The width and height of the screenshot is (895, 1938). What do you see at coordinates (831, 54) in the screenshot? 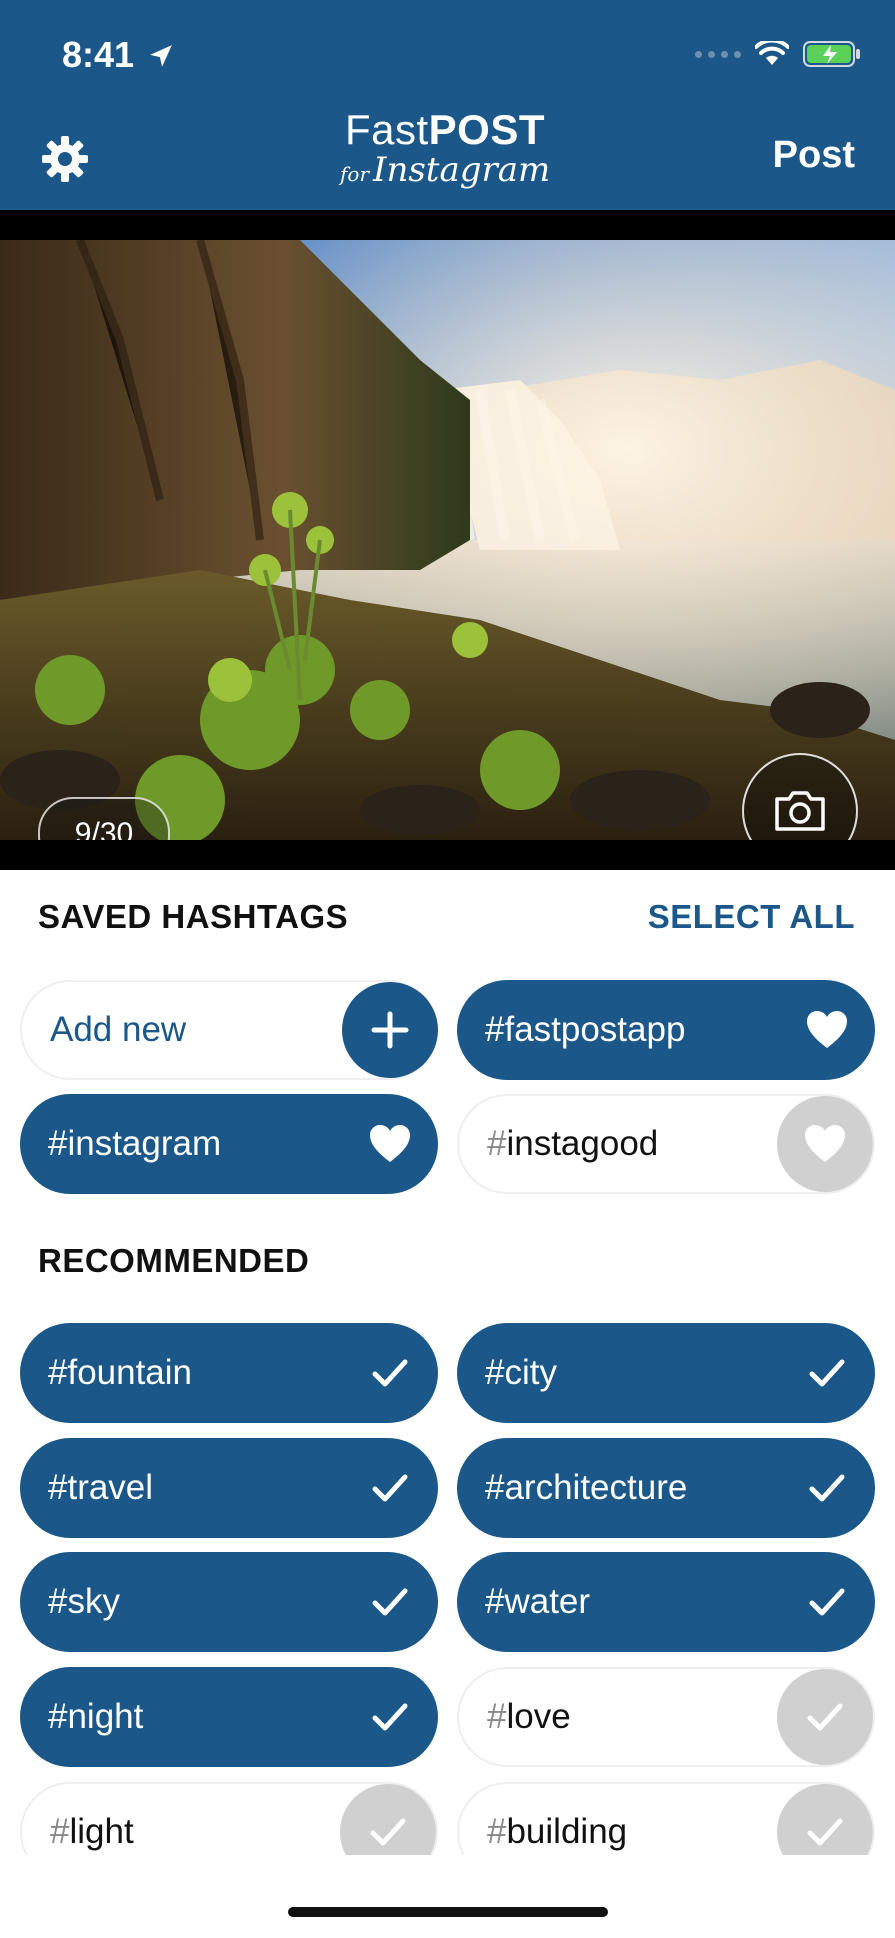
I see `battery-charging-icon` at bounding box center [831, 54].